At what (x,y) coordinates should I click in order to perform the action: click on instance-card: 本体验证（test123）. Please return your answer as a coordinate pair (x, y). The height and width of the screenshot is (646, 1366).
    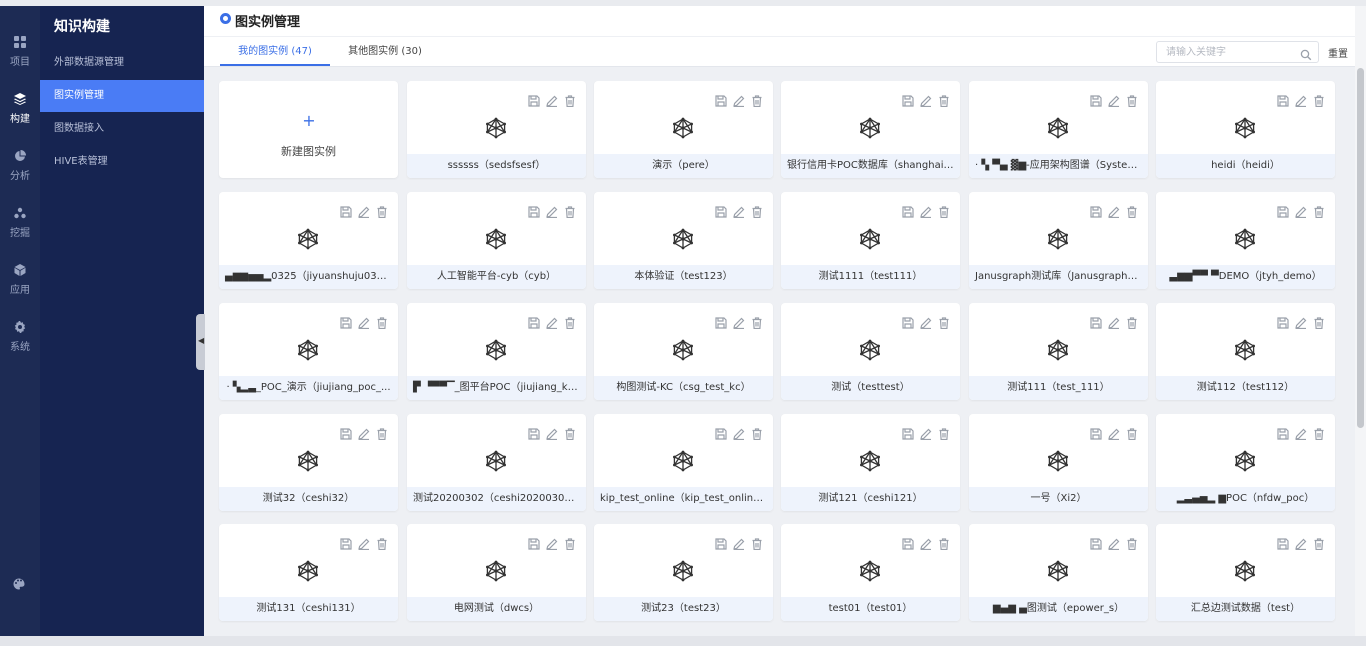
    Looking at the image, I should click on (683, 240).